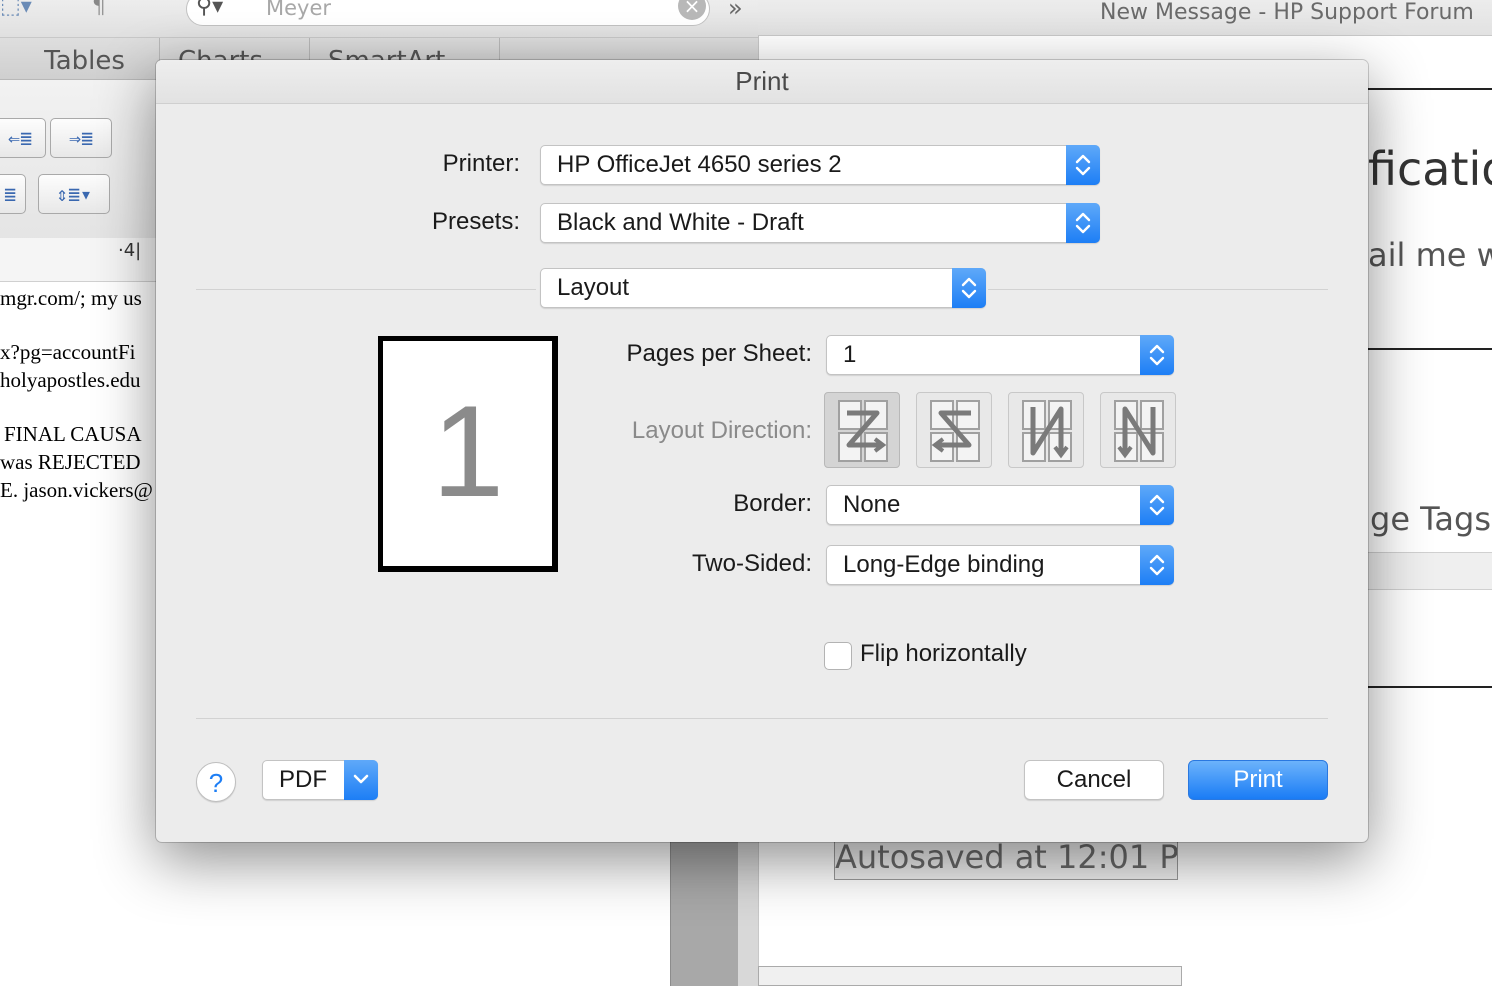 This screenshot has height=986, width=1492. Describe the element at coordinates (1006, 858) in the screenshot. I see `autosave-status: Autosaved at 12:01 PM` at that location.